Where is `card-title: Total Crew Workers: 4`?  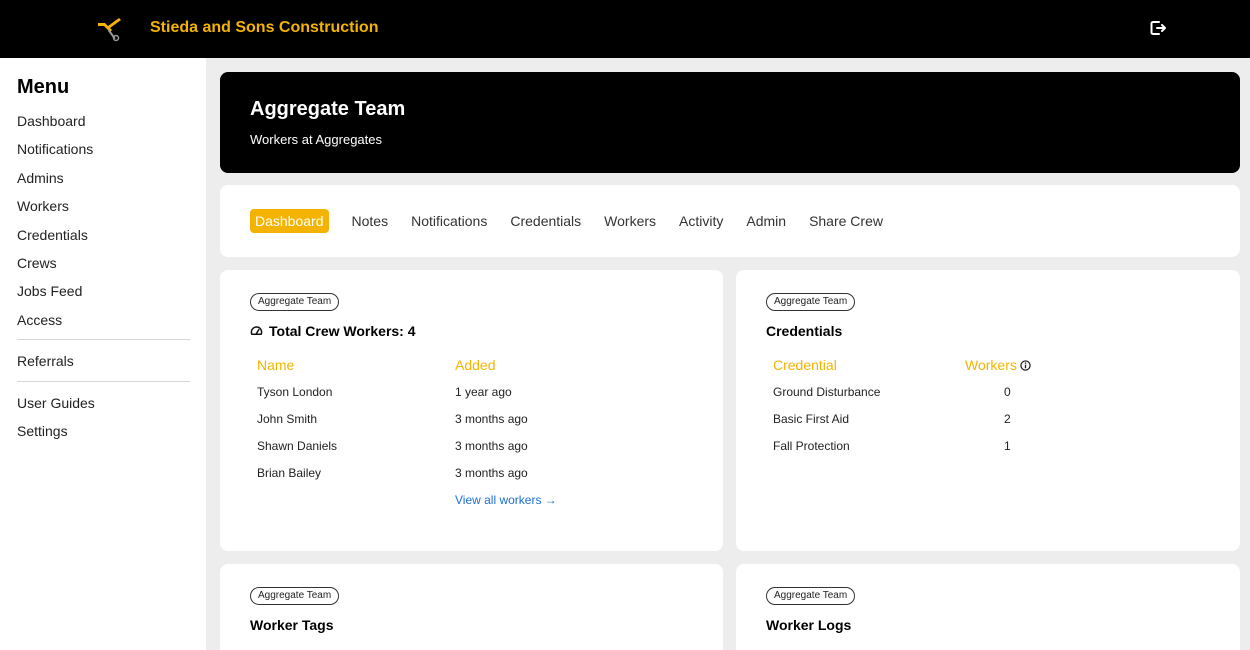
card-title: Total Crew Workers: 4 is located at coordinates (333, 331).